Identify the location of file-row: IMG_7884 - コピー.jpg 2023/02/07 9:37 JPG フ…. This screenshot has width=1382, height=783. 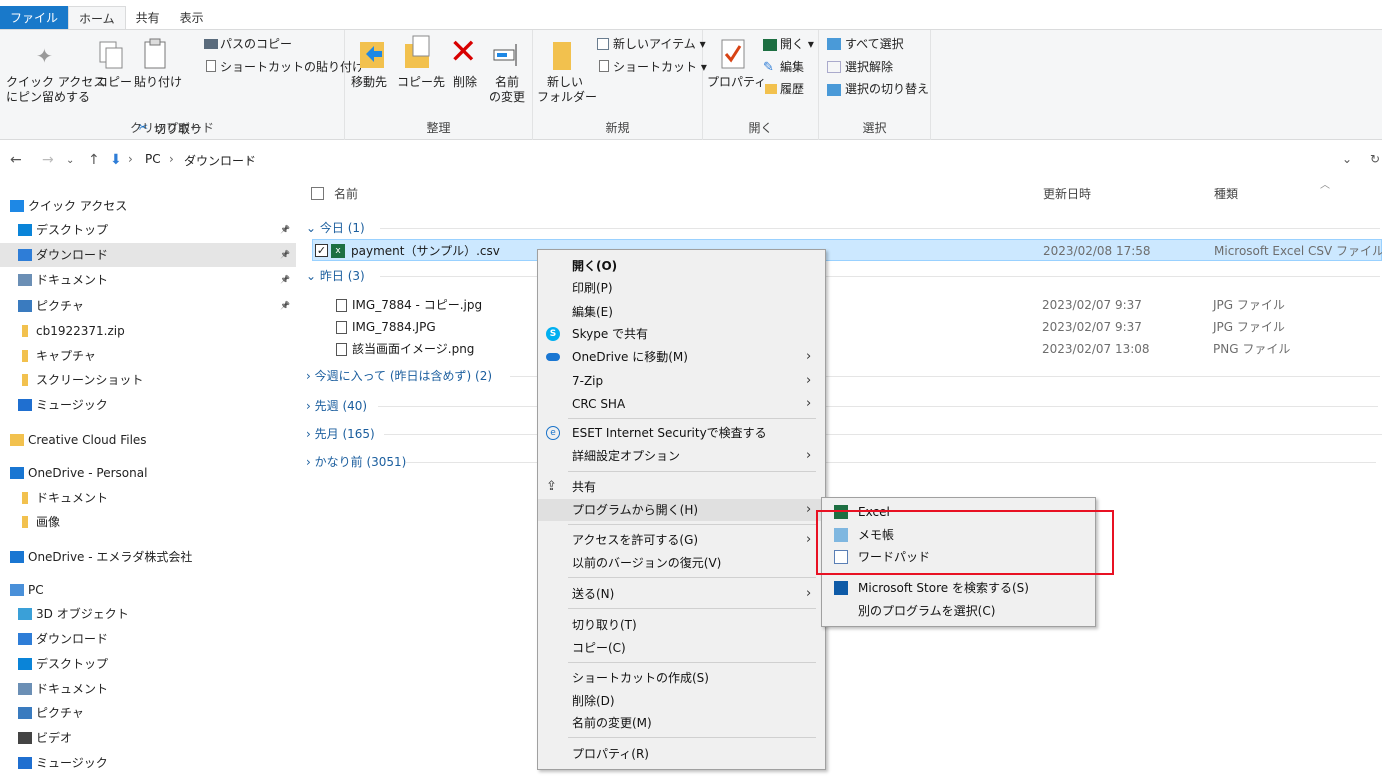
(847, 305).